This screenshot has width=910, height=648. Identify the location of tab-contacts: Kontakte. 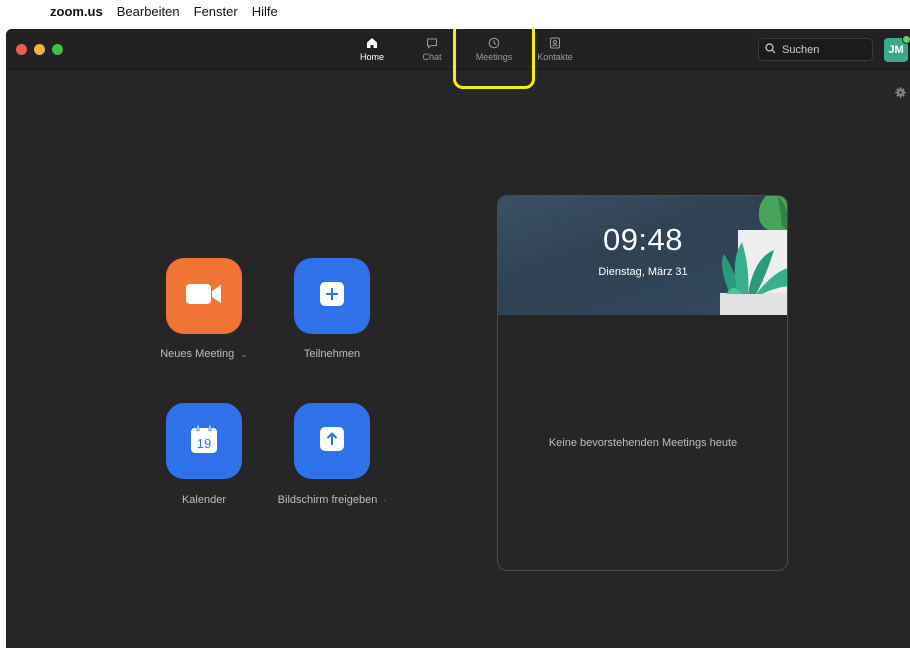
(555, 52).